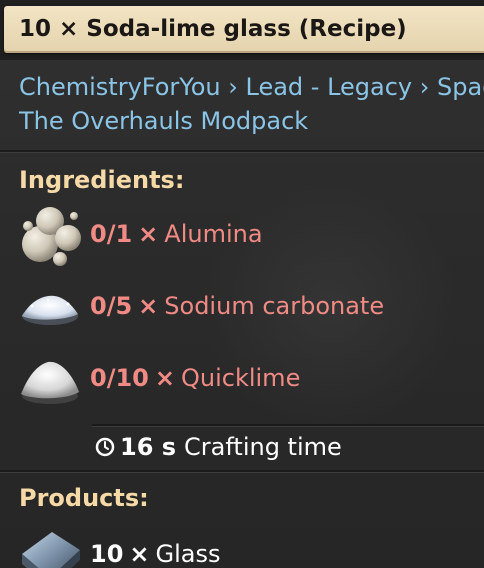 This screenshot has width=484, height=568. What do you see at coordinates (251, 87) in the screenshot?
I see `mod-source-line: ChemistryForYou › Lead - Legacy › Space` at bounding box center [251, 87].